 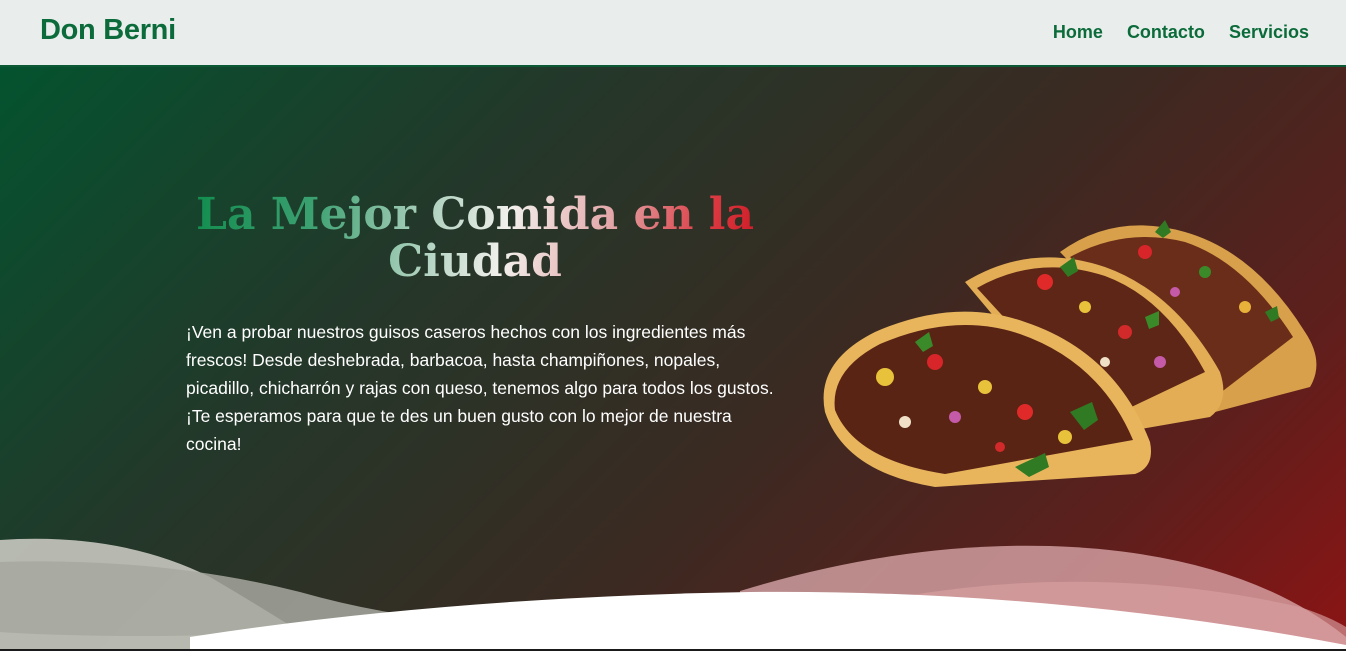 I want to click on hero-title-line2: Ciudad, so click(x=475, y=261).